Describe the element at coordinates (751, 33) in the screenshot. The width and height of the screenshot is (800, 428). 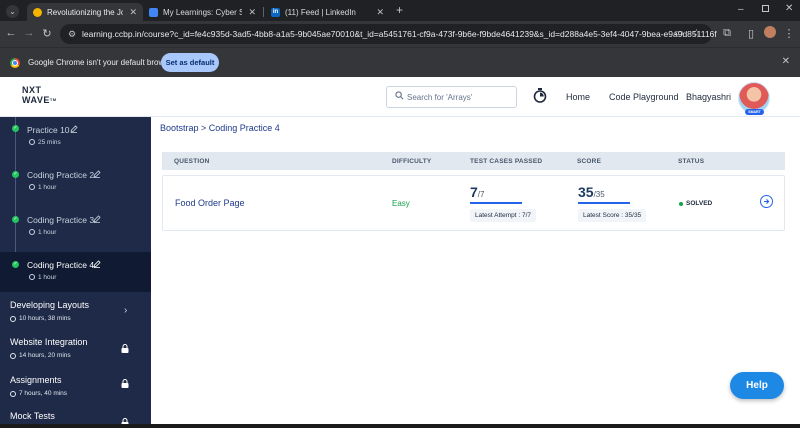
I see `side-panel-icon: ▯` at that location.